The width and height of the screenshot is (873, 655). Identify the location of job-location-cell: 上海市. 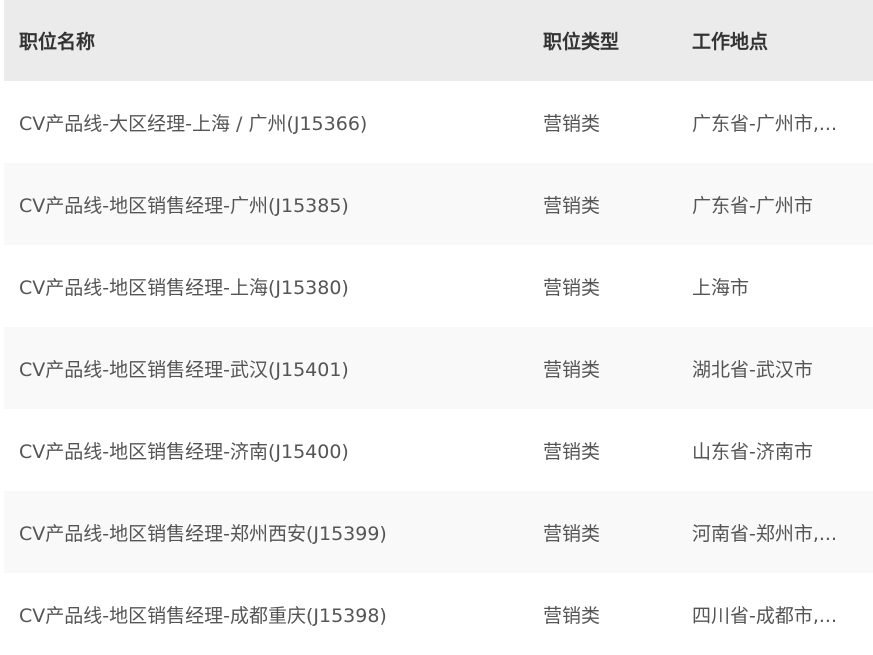
(775, 286).